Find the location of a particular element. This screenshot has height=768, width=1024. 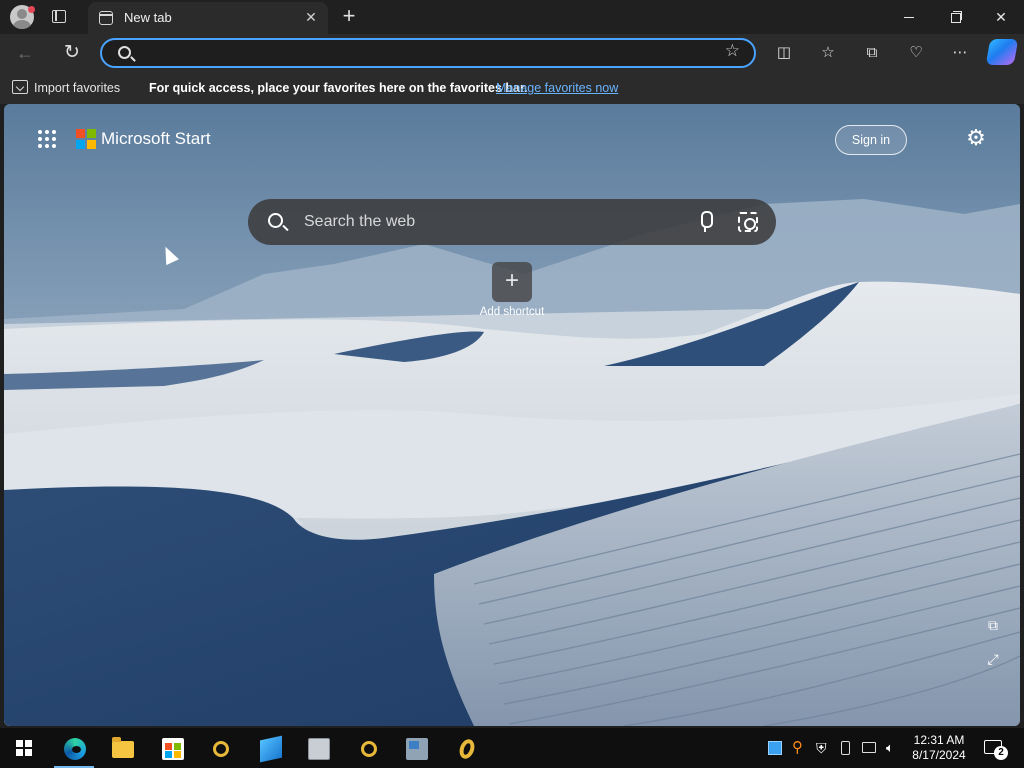

import-favorites-button: Import favorites is located at coordinates (77, 88).